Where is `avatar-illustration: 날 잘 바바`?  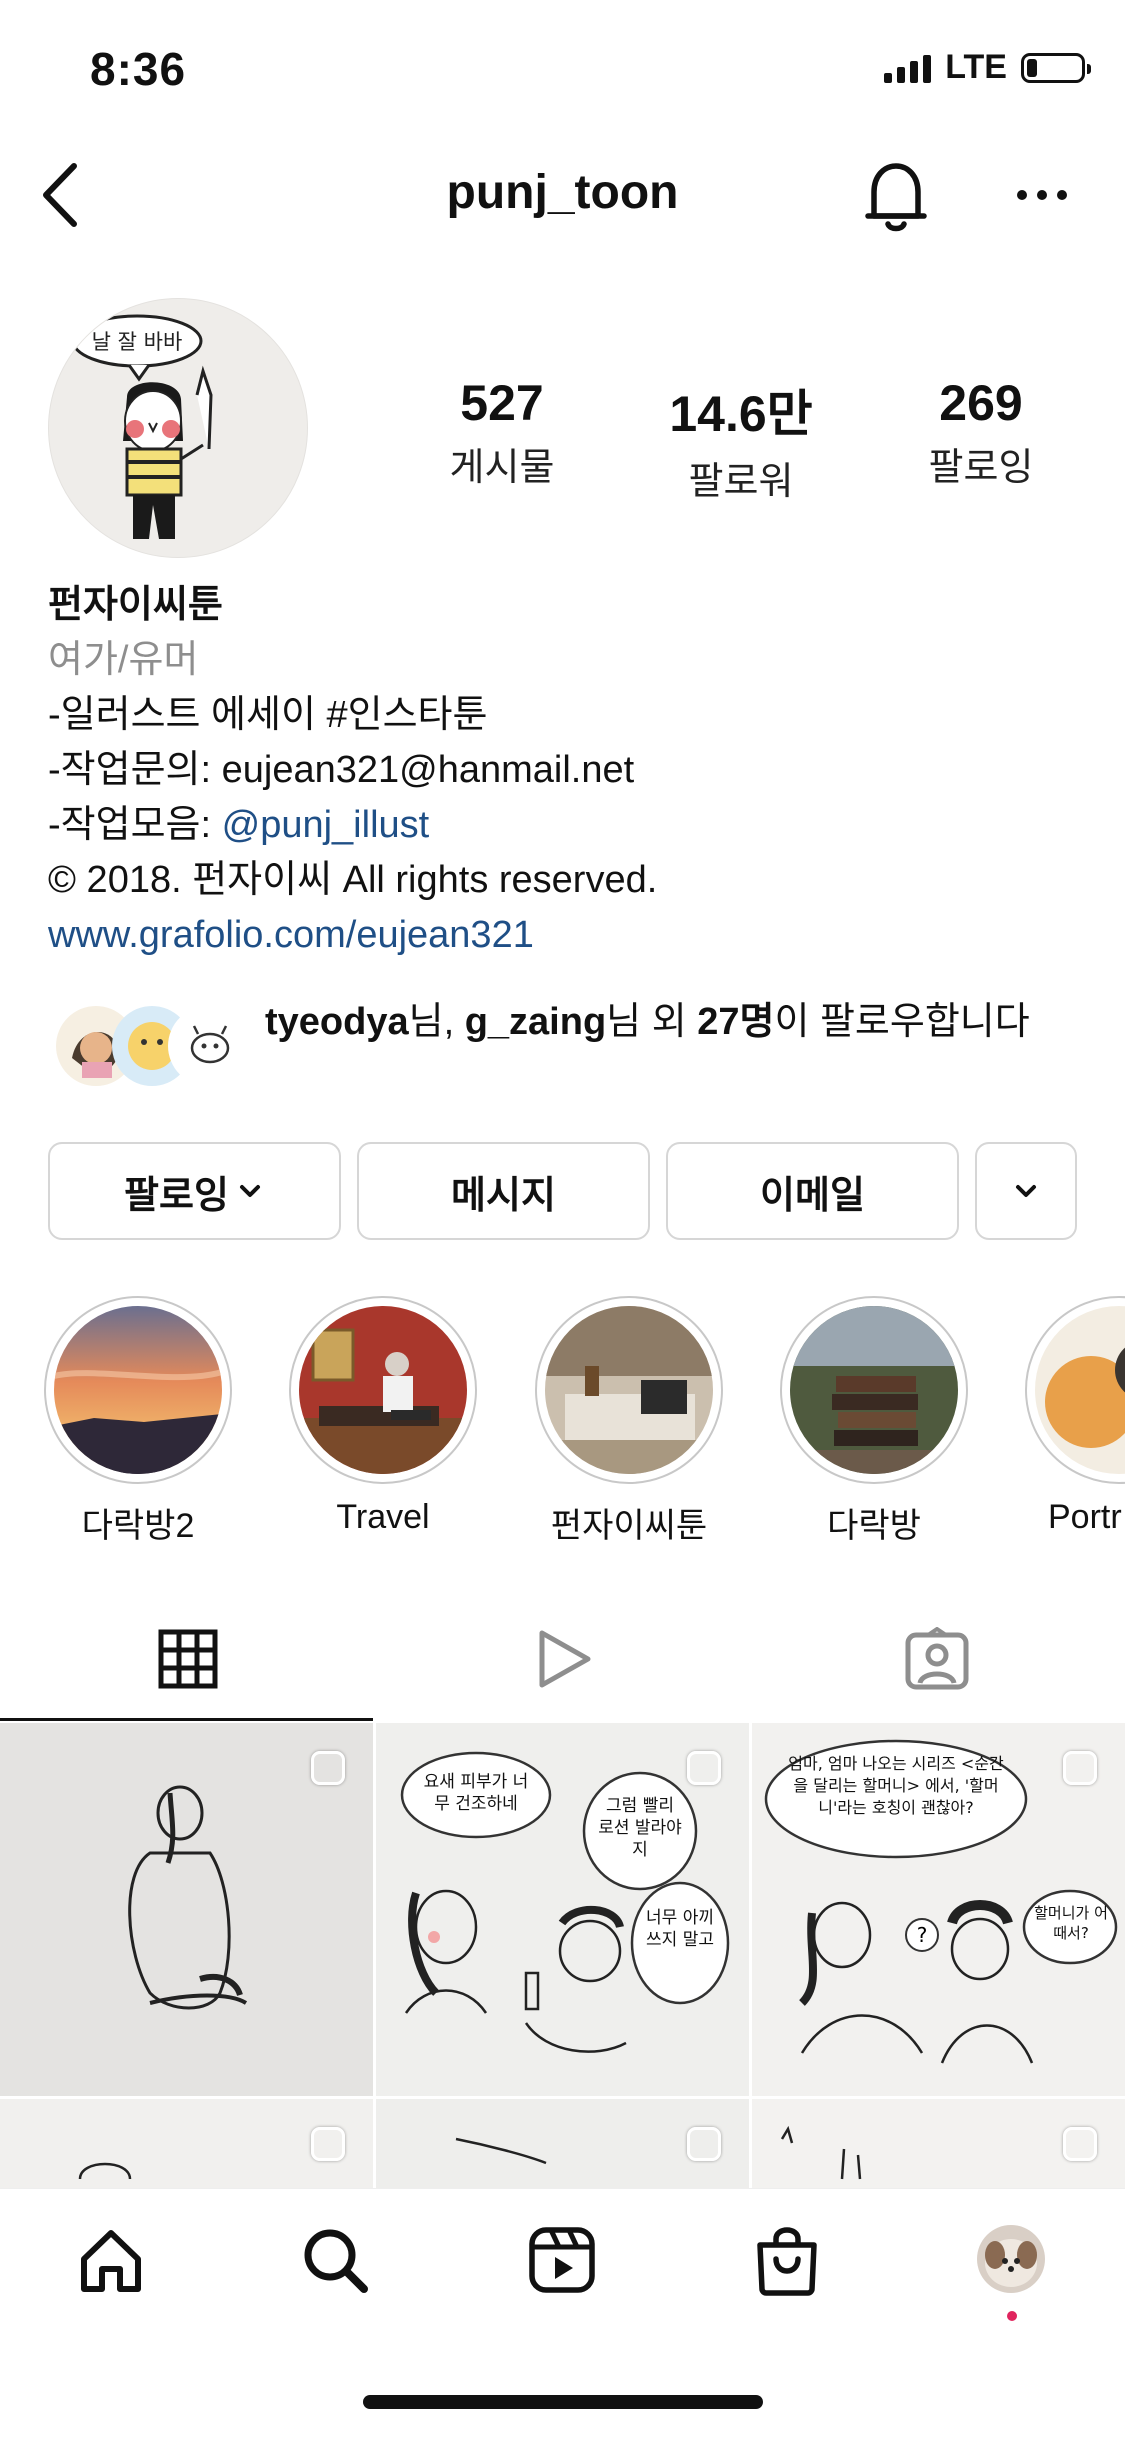 avatar-illustration: 날 잘 바바 is located at coordinates (142, 426).